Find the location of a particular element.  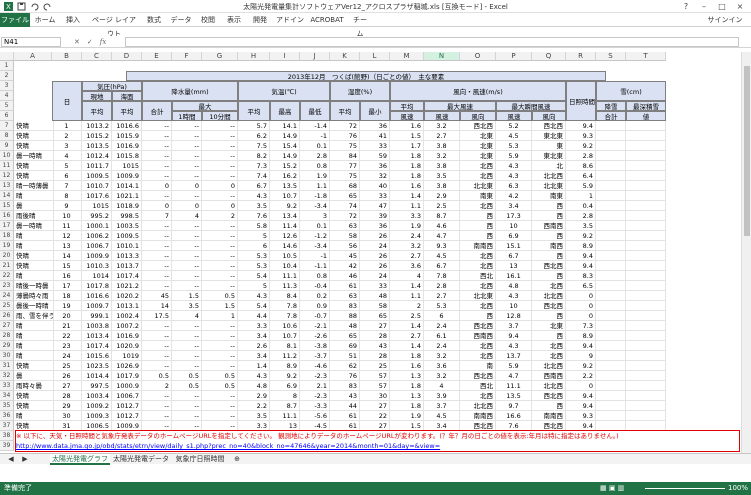

table-cell: 10.7 is located at coordinates (285, 336).